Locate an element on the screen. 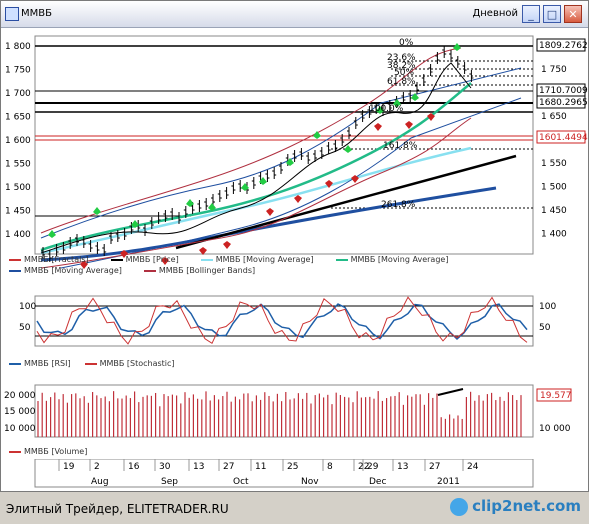  legend-label: ММВБ [RSI] is located at coordinates (47, 363).